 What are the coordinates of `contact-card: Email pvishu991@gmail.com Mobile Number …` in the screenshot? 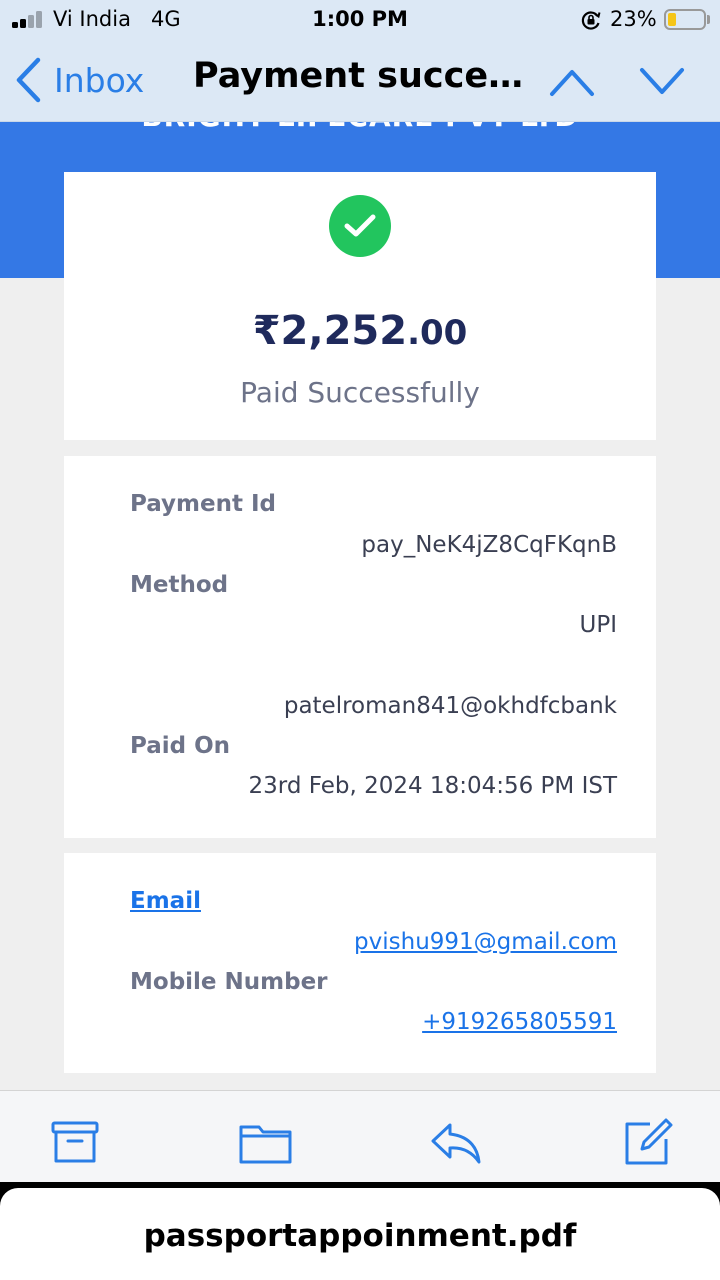 It's located at (360, 963).